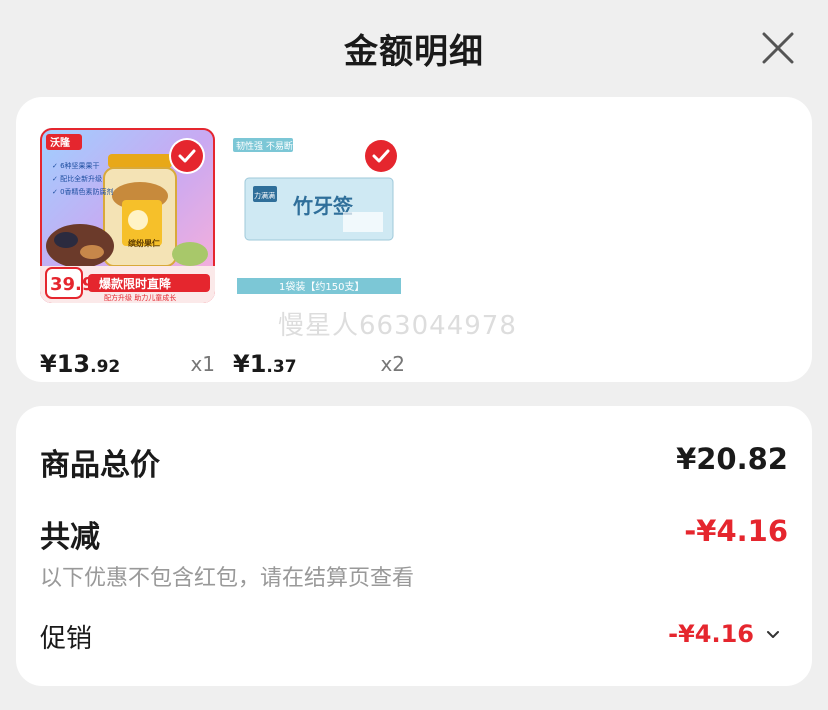 The width and height of the screenshot is (828, 710). I want to click on close-icon, so click(778, 48).